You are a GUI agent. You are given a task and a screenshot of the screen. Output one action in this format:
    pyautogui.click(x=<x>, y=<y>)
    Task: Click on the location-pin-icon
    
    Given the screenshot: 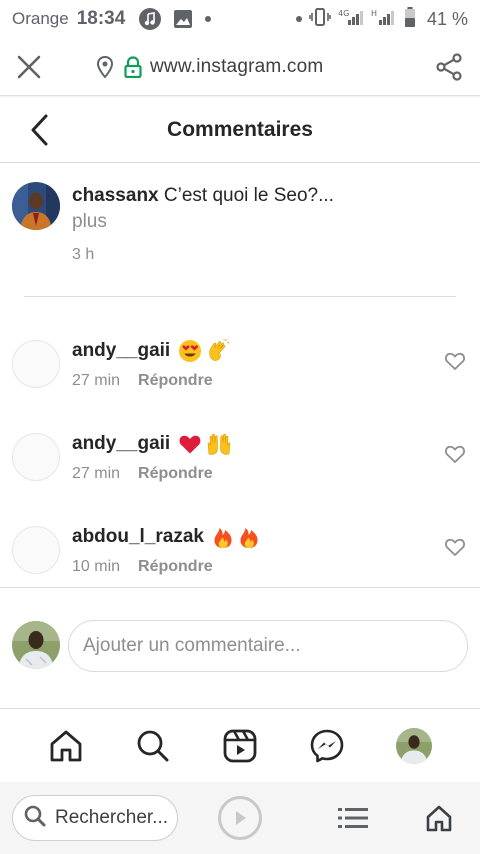 What is the action you would take?
    pyautogui.click(x=105, y=66)
    